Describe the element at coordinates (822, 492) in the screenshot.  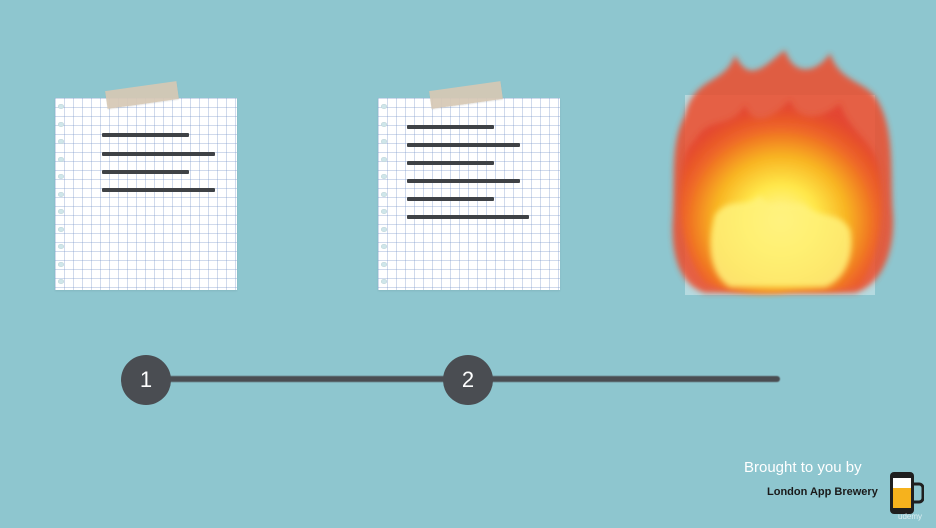
I see `brand-name: London App Brewery` at that location.